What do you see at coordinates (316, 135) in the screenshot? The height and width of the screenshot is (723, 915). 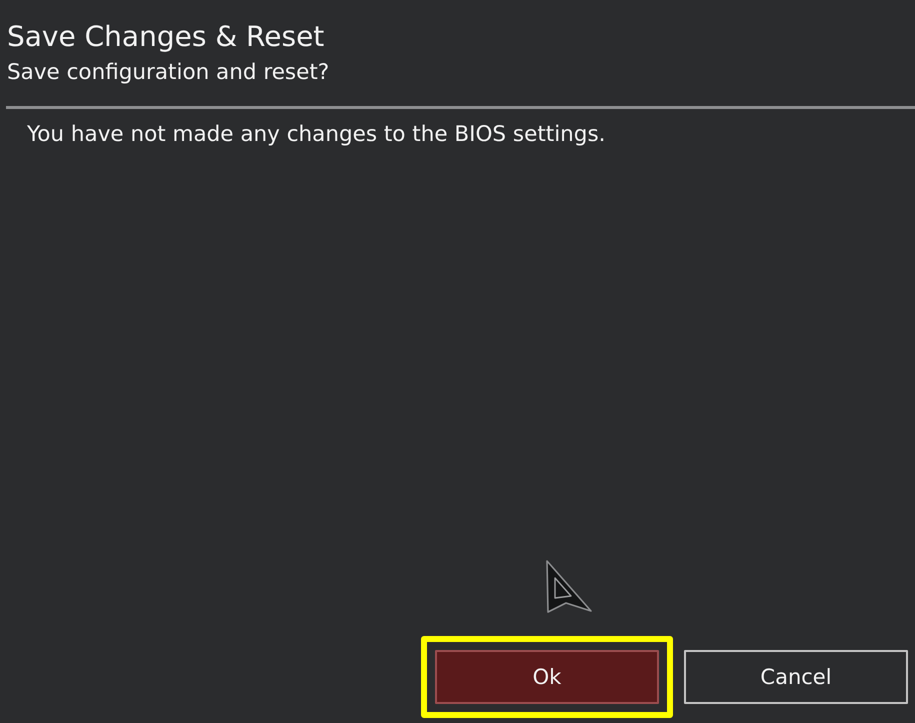 I see `dialog-message: You have not made any changes to the BIOS settings.` at bounding box center [316, 135].